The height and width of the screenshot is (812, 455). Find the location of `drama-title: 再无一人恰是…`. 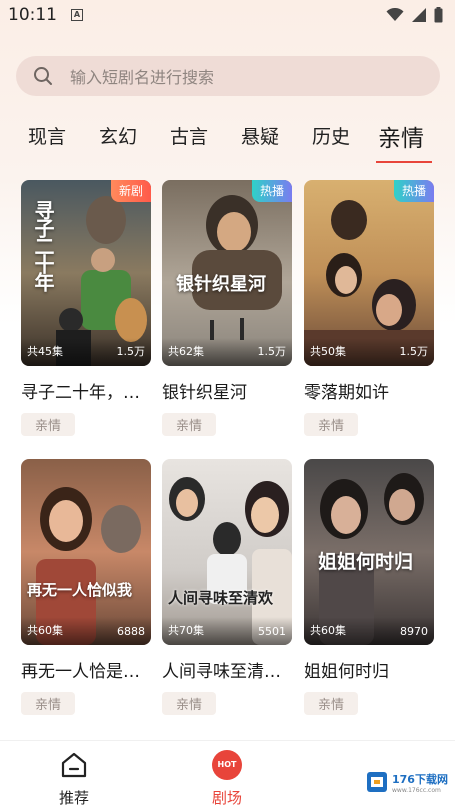

drama-title: 再无一人恰是… is located at coordinates (86, 669).